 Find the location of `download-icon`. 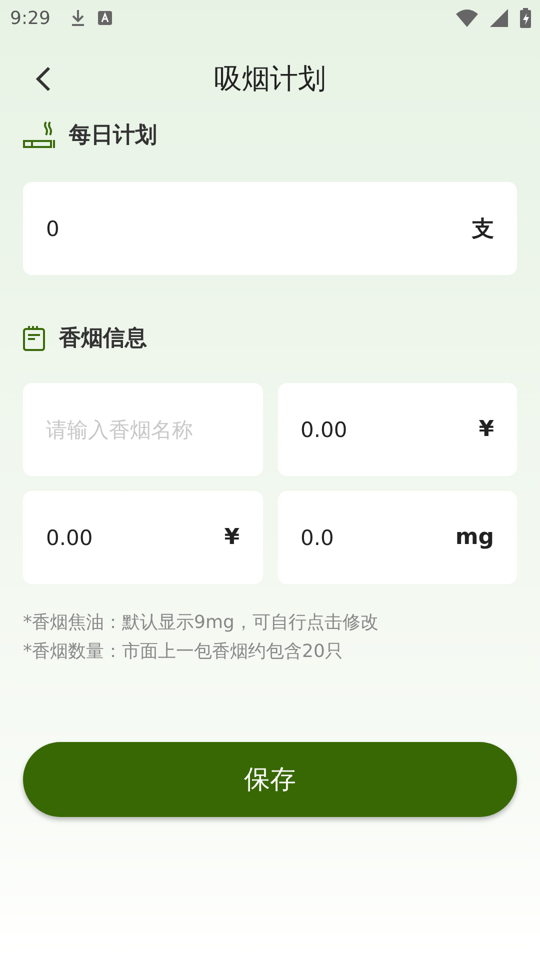

download-icon is located at coordinates (78, 18).